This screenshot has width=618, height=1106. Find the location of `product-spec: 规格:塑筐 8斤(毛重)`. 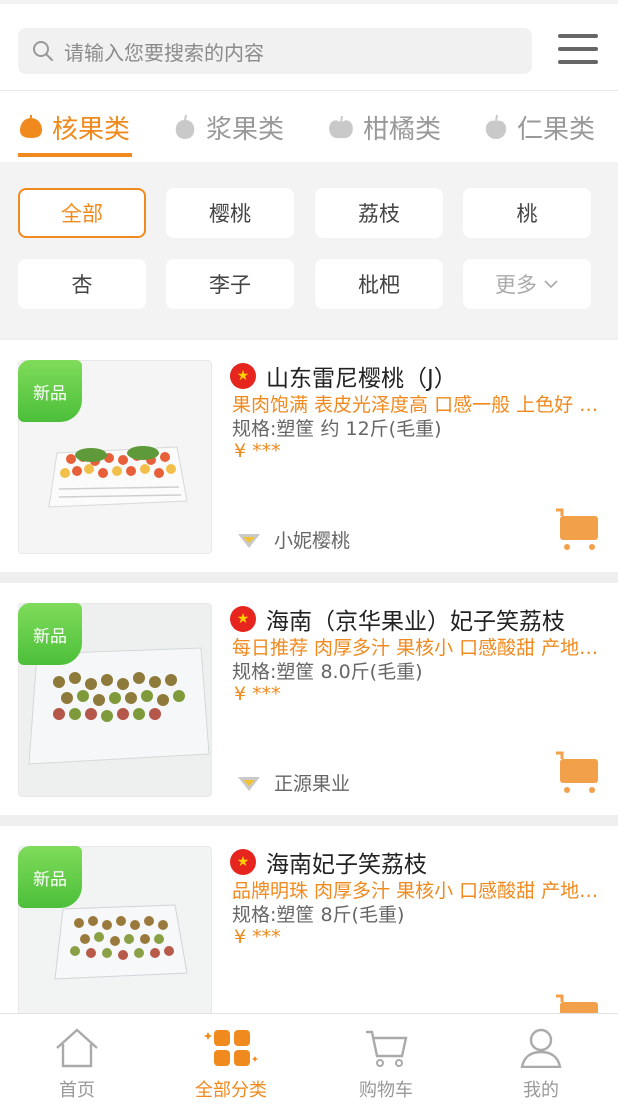

product-spec: 规格:塑筐 8斤(毛重) is located at coordinates (318, 915).